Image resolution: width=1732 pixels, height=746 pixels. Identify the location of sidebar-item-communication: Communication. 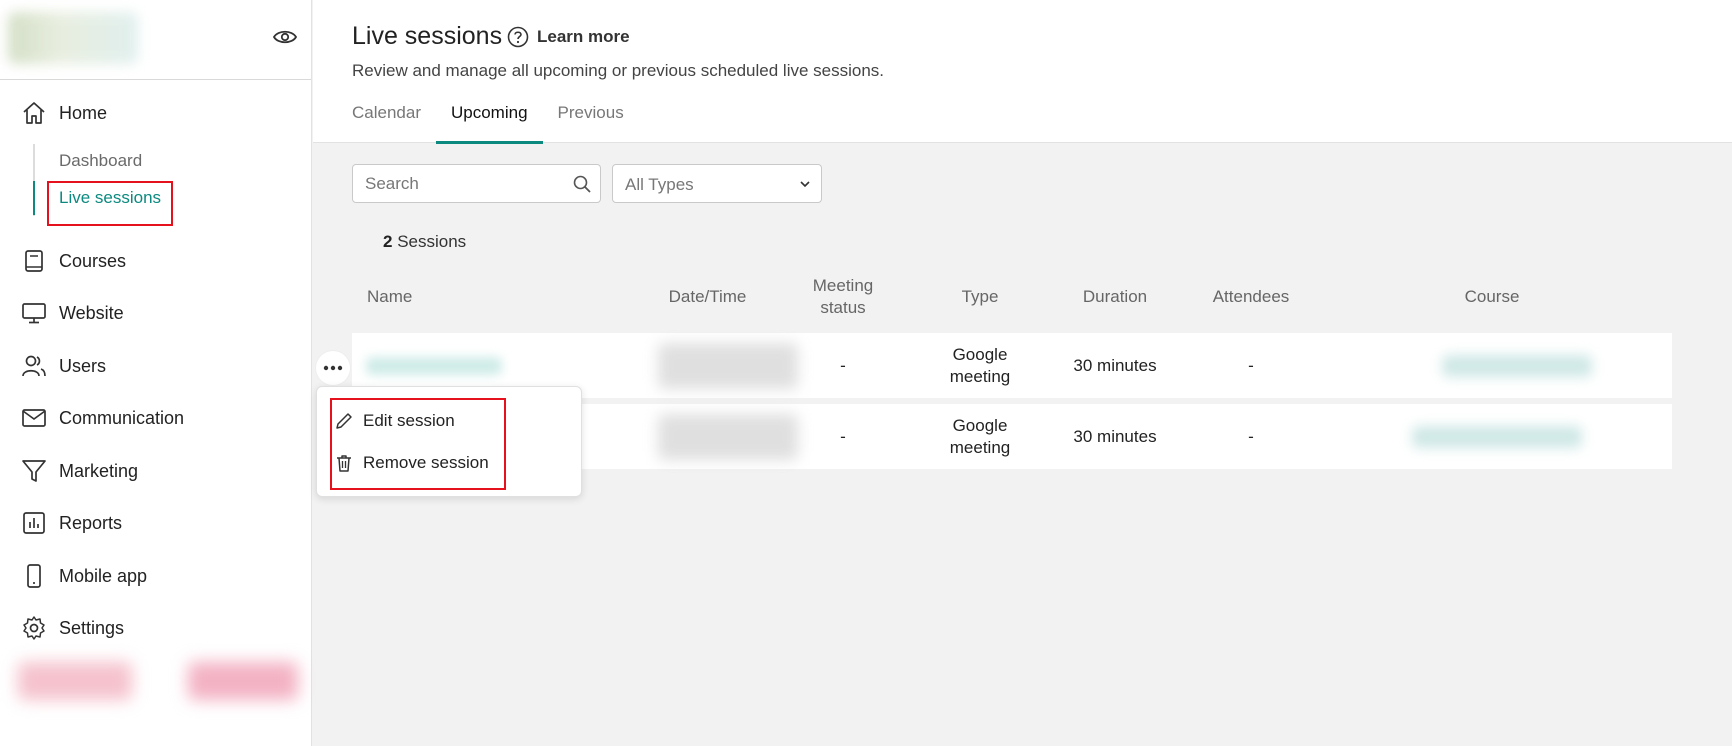
(102, 418).